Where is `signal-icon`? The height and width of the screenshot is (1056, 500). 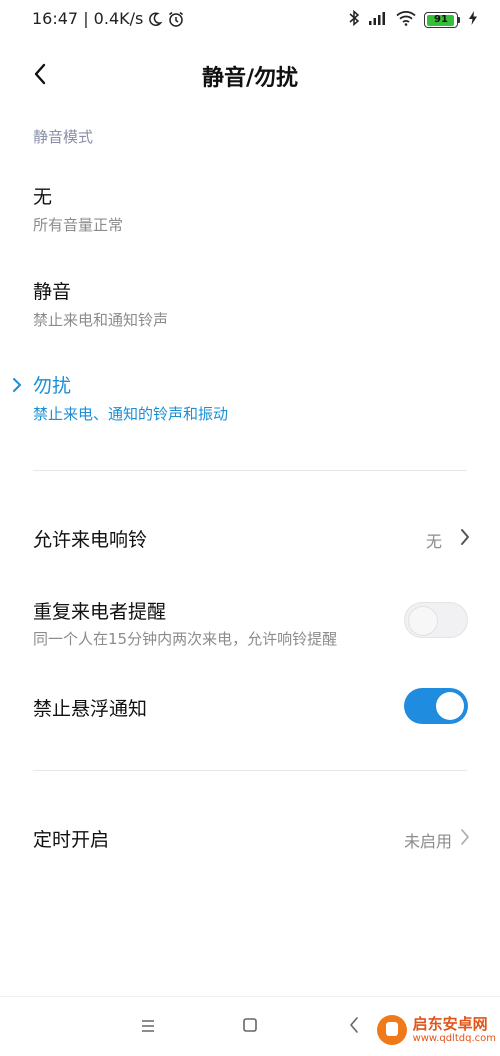
signal-icon is located at coordinates (378, 20).